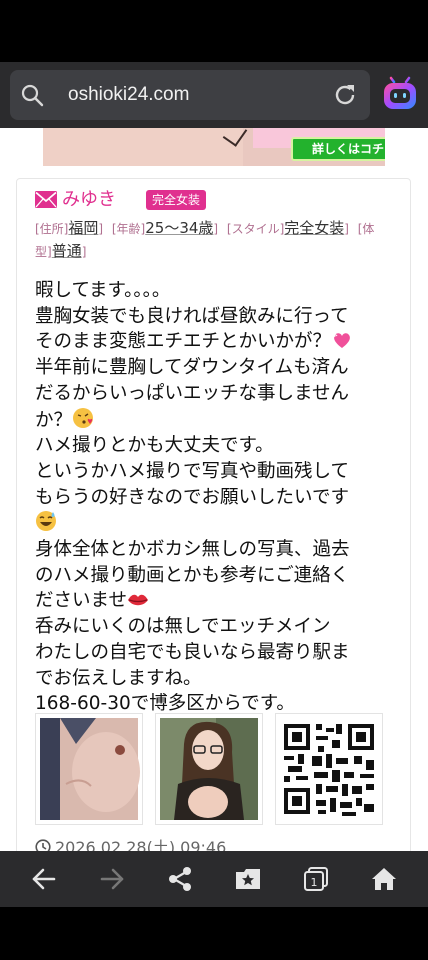 This screenshot has width=428, height=960. I want to click on mail-icon, so click(46, 199).